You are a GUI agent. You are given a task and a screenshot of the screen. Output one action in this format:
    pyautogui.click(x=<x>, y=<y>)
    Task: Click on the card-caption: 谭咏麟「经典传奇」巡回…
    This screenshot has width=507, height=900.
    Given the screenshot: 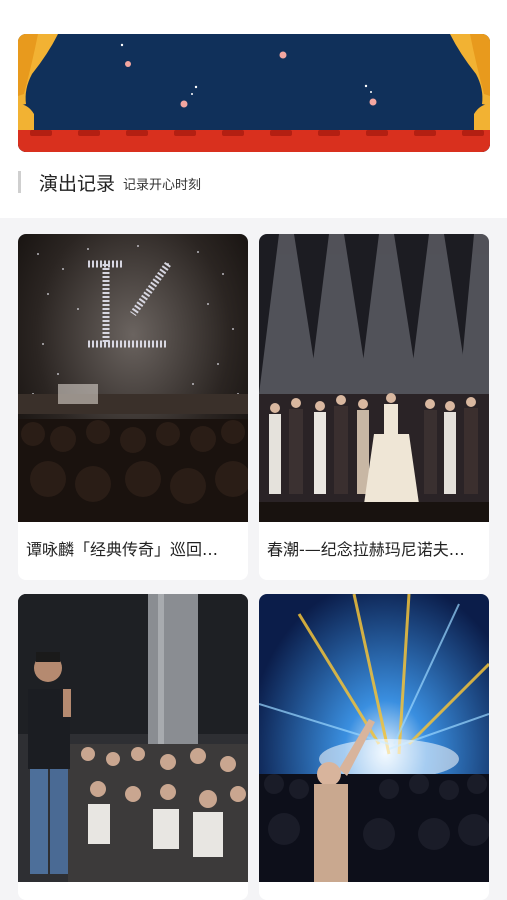 What is the action you would take?
    pyautogui.click(x=122, y=549)
    